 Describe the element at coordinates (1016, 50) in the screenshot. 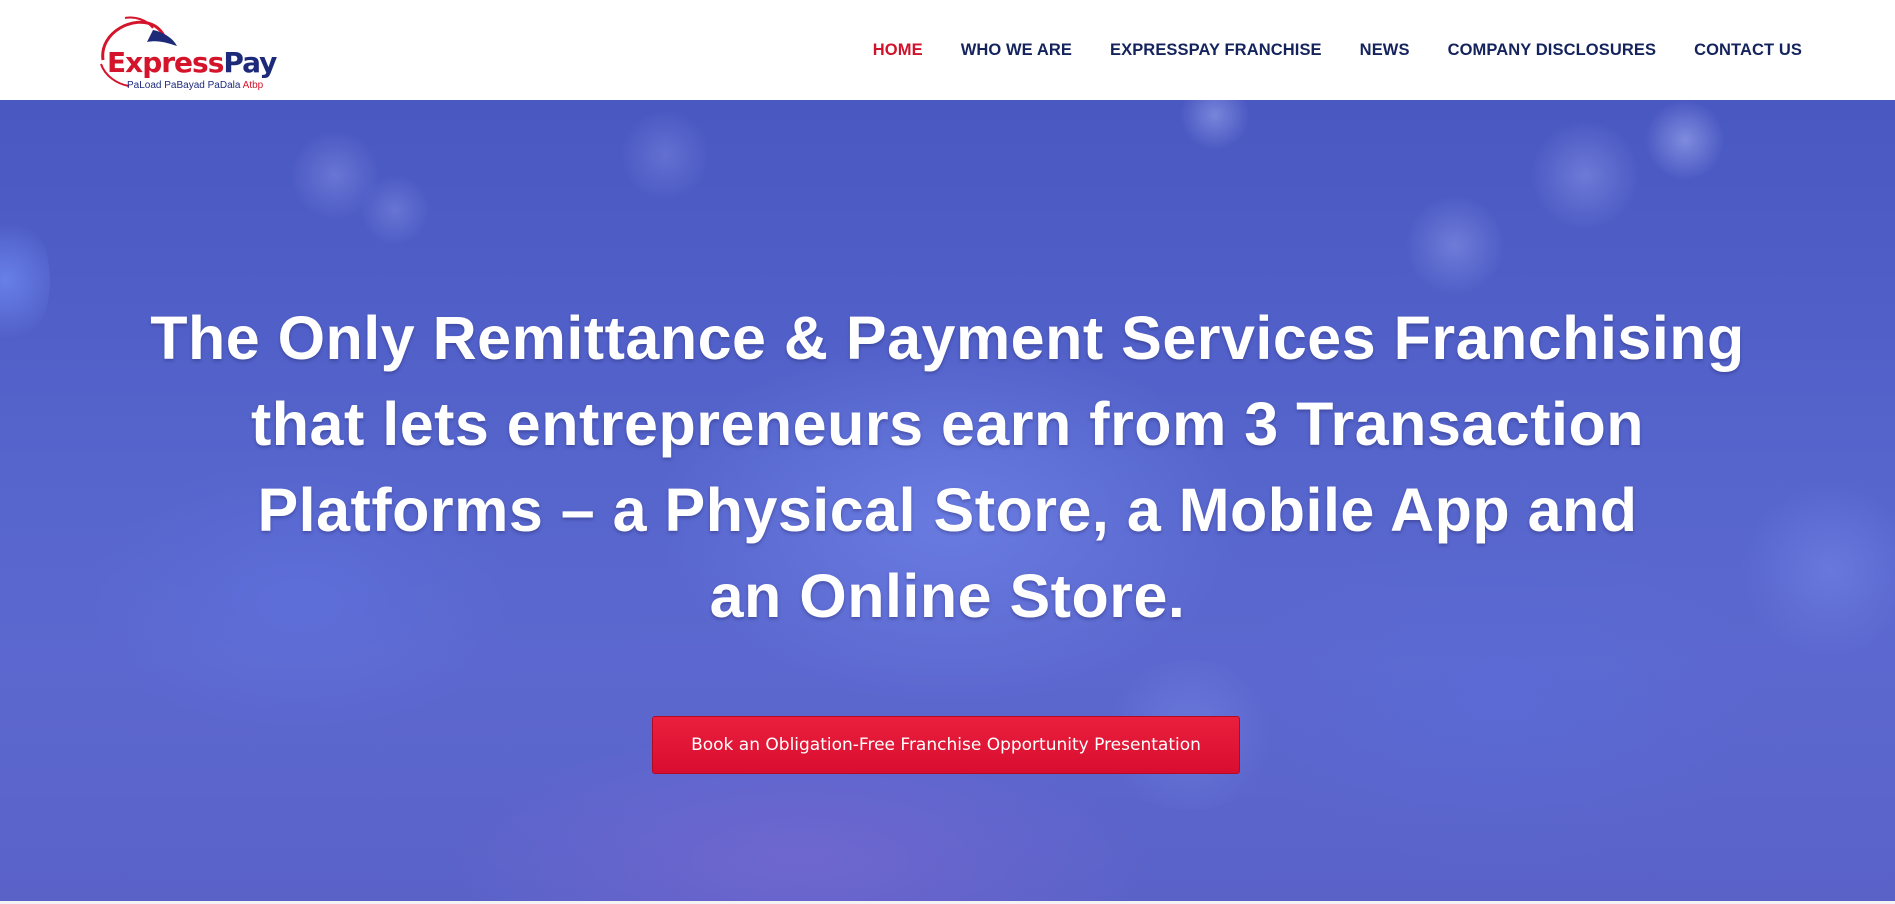

I see `nav-item-who-we-are: WHO WE ARE` at that location.